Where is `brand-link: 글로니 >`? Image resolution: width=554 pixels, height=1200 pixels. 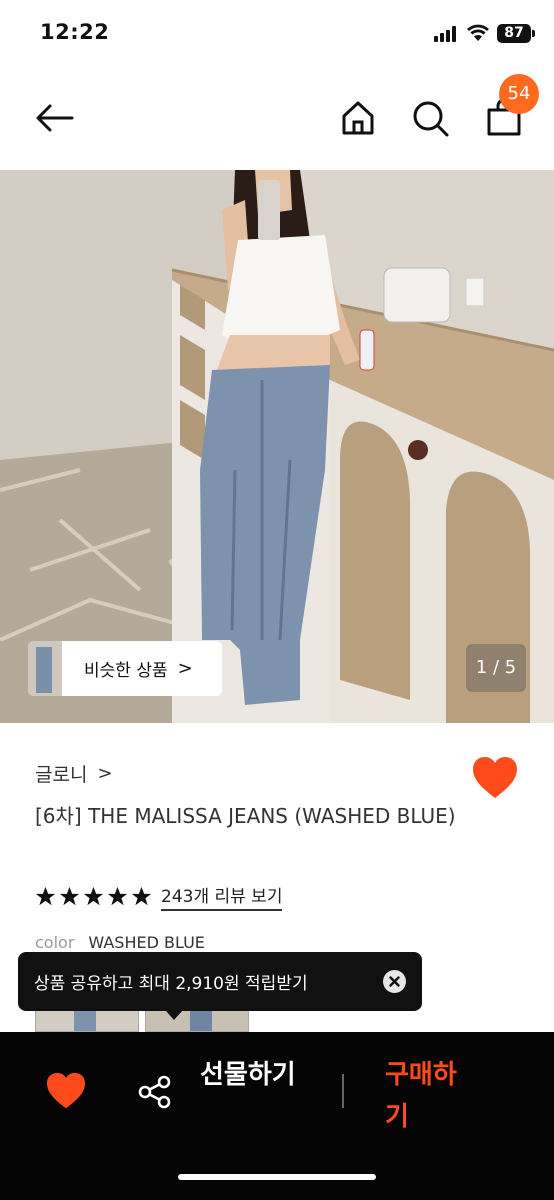
brand-link: 글로니 > is located at coordinates (74, 773).